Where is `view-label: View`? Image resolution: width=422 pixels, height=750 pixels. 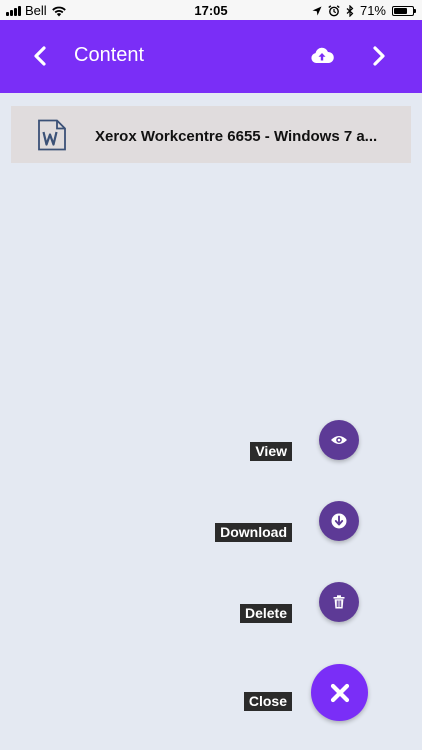 view-label: View is located at coordinates (271, 451).